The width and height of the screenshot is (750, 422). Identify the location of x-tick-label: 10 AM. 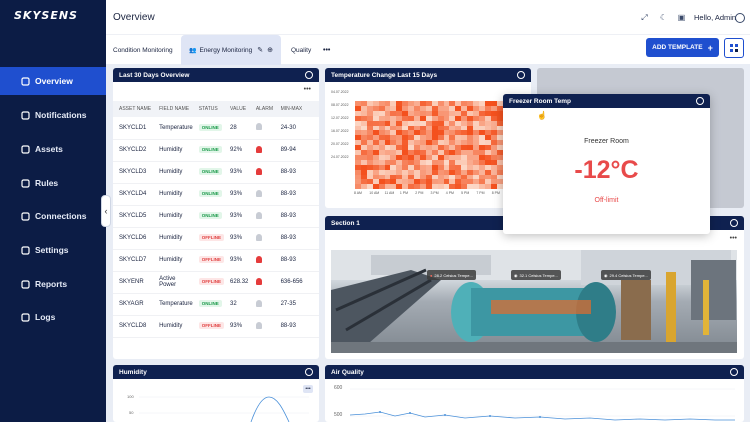
(374, 193).